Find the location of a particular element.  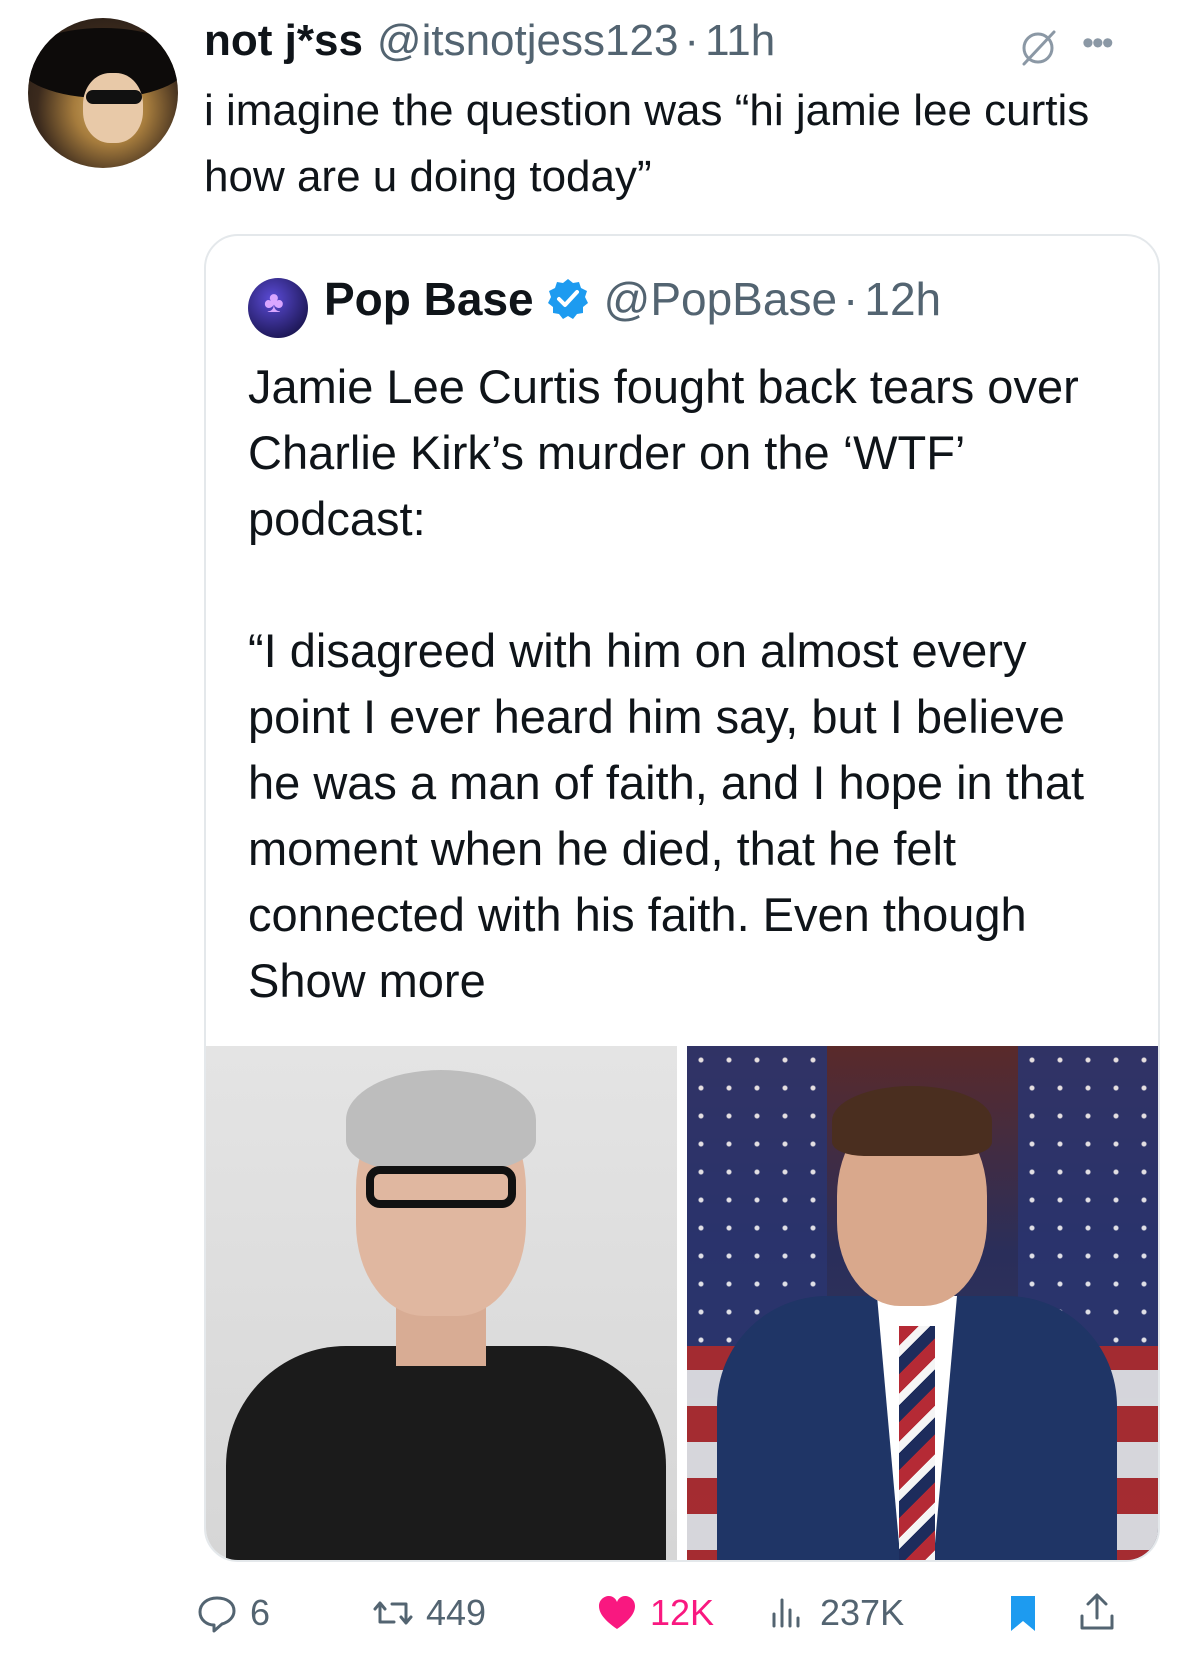

share-button is located at coordinates (1103, 1613).